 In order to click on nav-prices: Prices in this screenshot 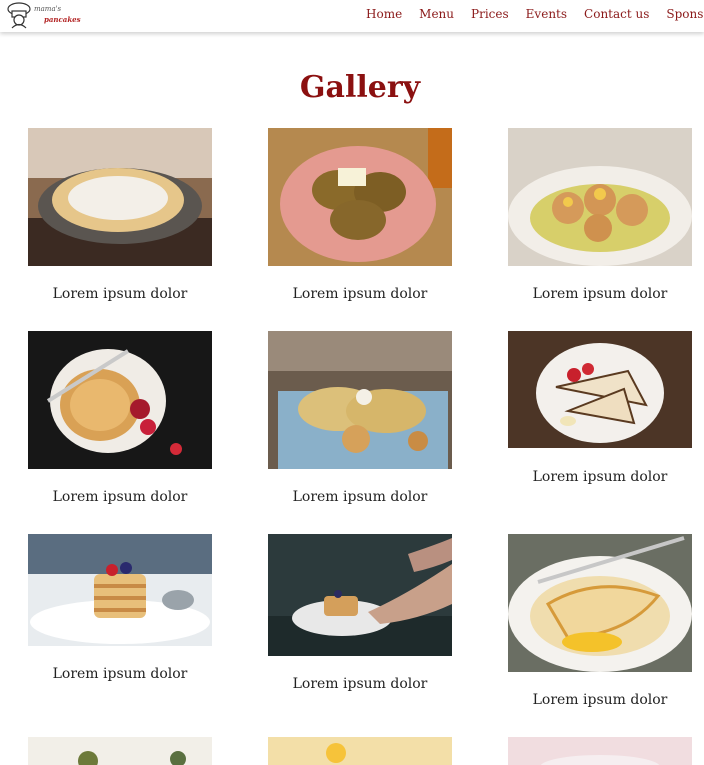, I will do `click(490, 14)`.